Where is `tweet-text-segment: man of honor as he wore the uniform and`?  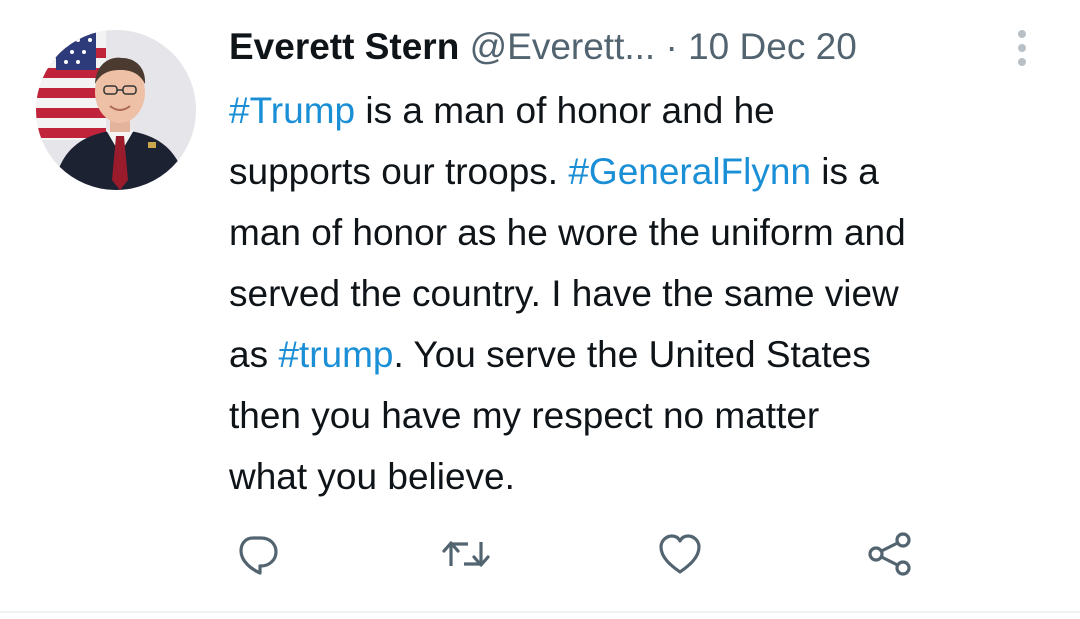 tweet-text-segment: man of honor as he wore the uniform and is located at coordinates (567, 232).